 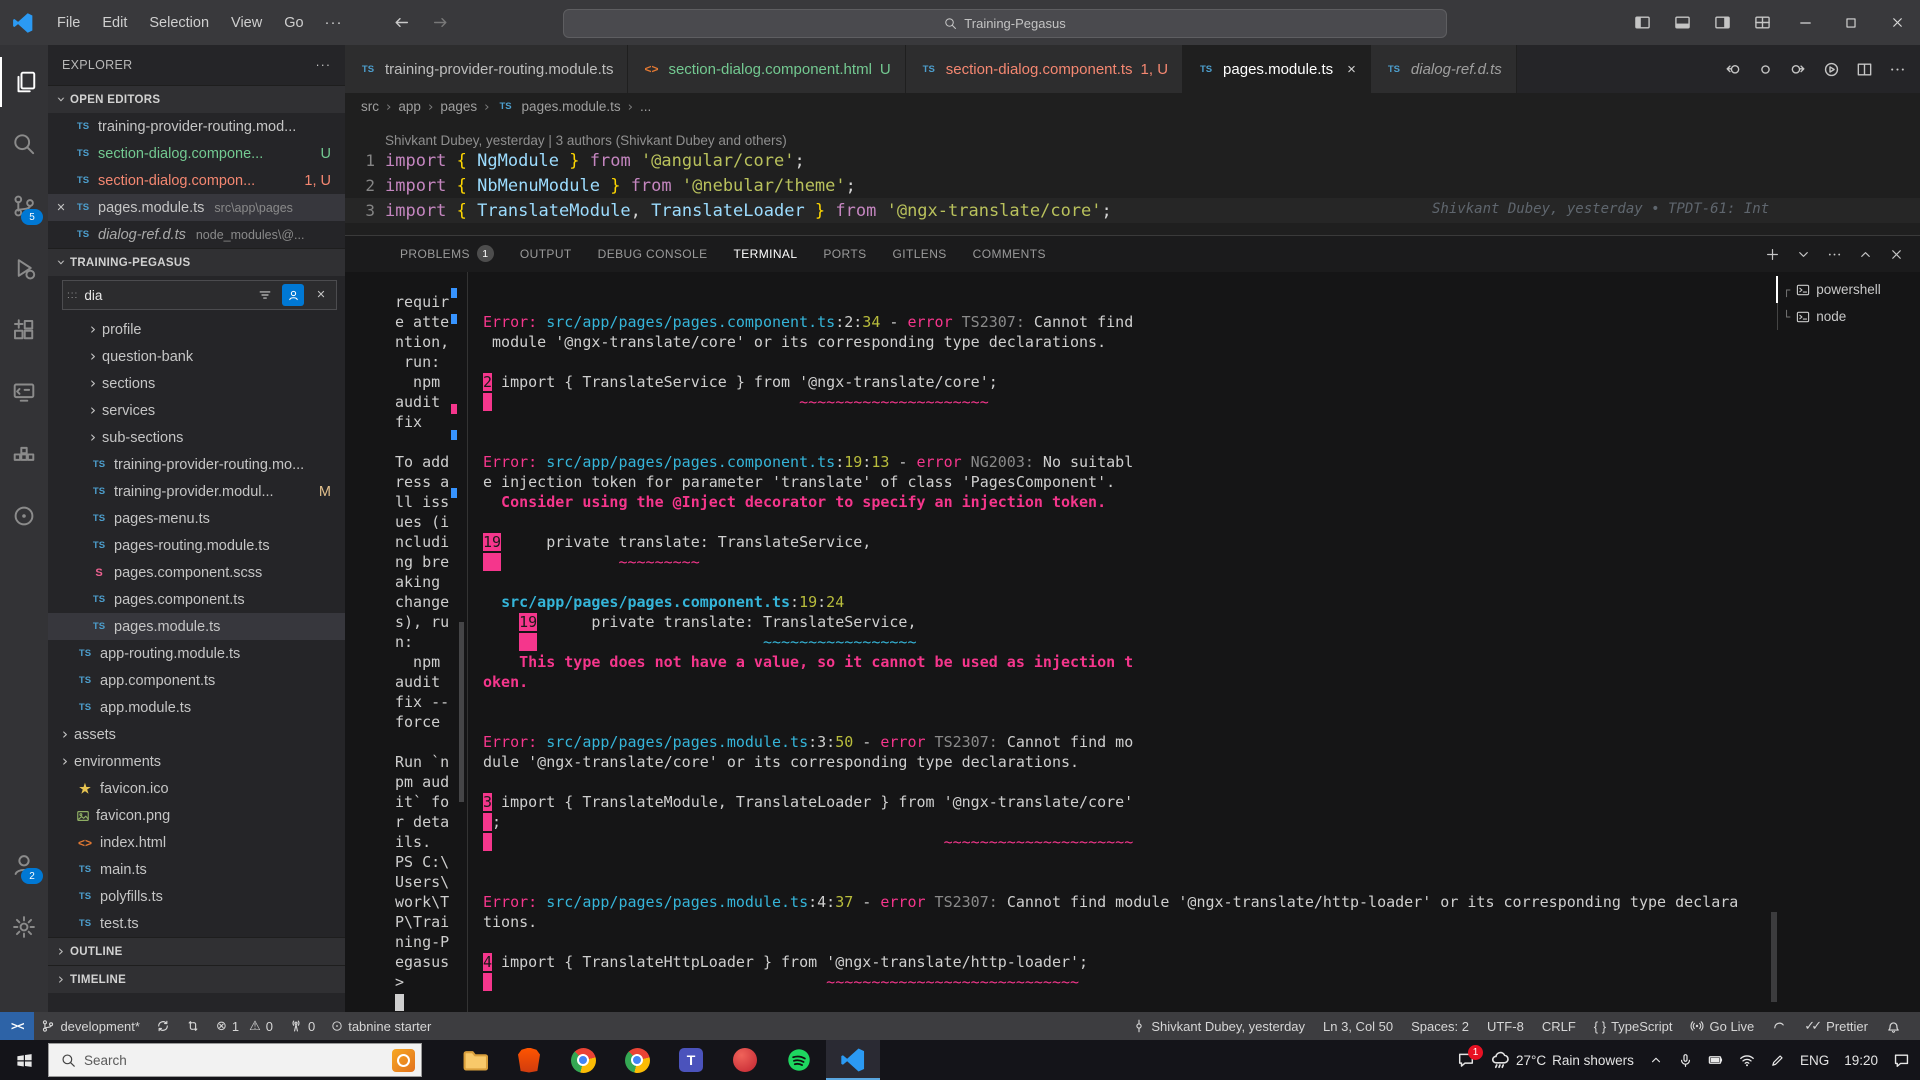 I want to click on taskbar-app-vscode, so click(x=853, y=1060).